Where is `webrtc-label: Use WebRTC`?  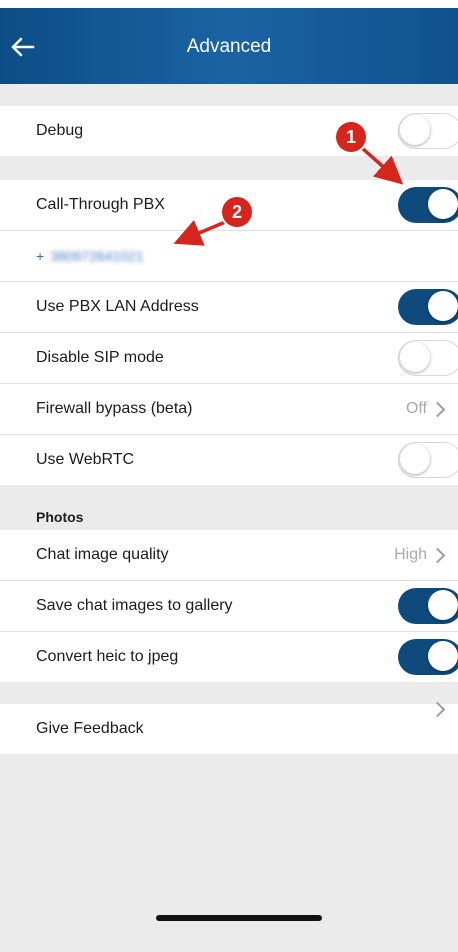 webrtc-label: Use WebRTC is located at coordinates (85, 459).